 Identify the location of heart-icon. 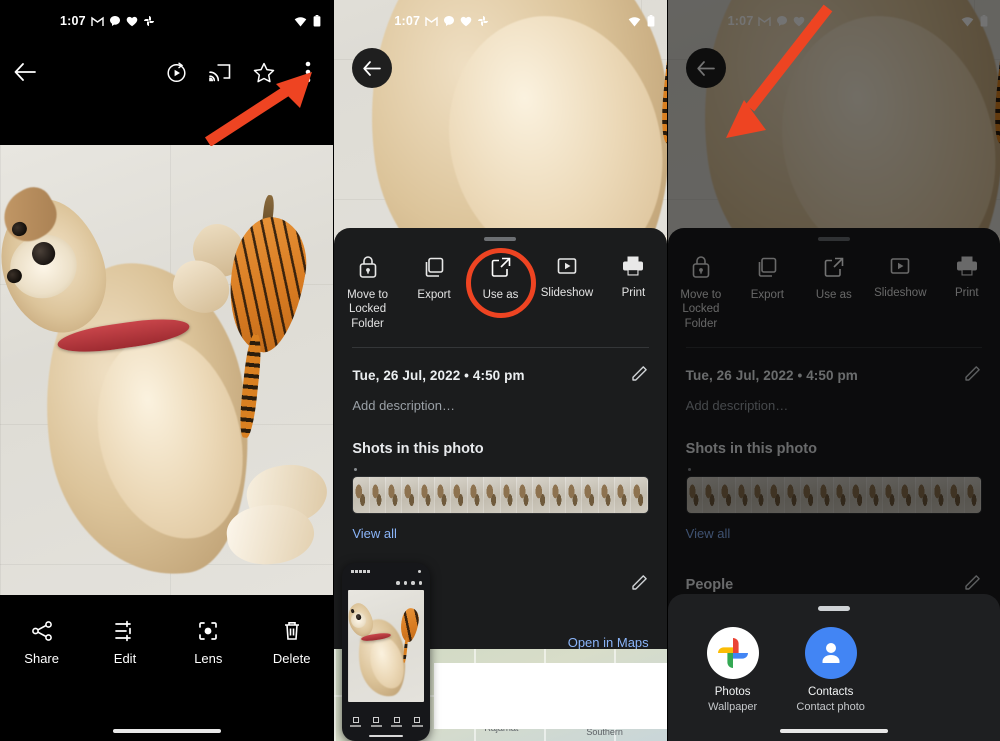
(132, 21).